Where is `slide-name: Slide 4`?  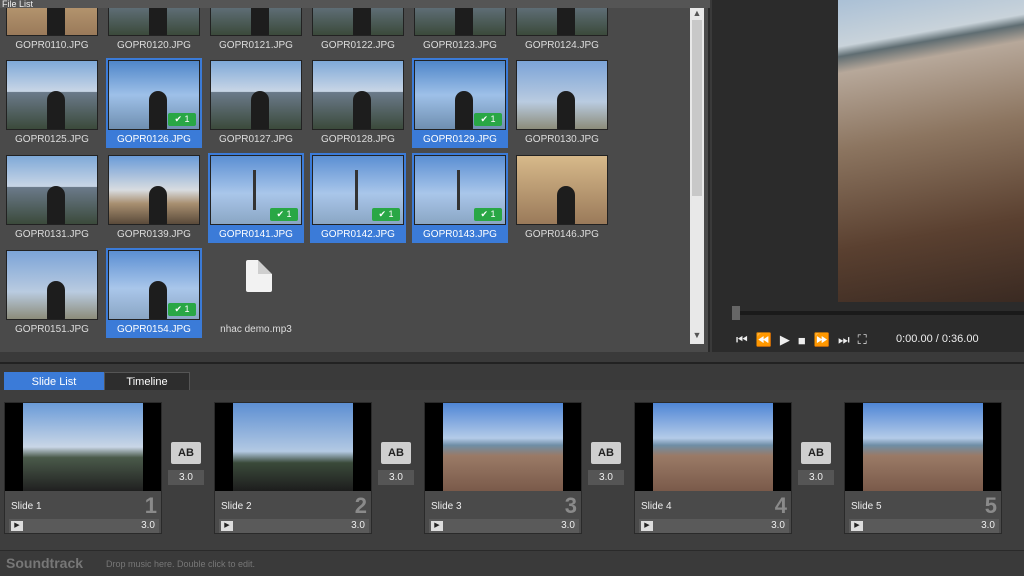
slide-name: Slide 4 is located at coordinates (656, 506).